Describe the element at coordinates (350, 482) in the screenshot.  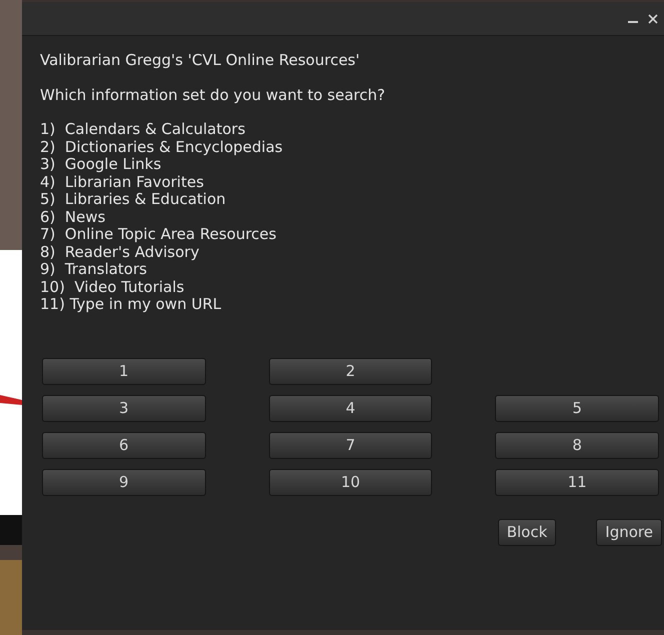
I see `choice-button: 10` at that location.